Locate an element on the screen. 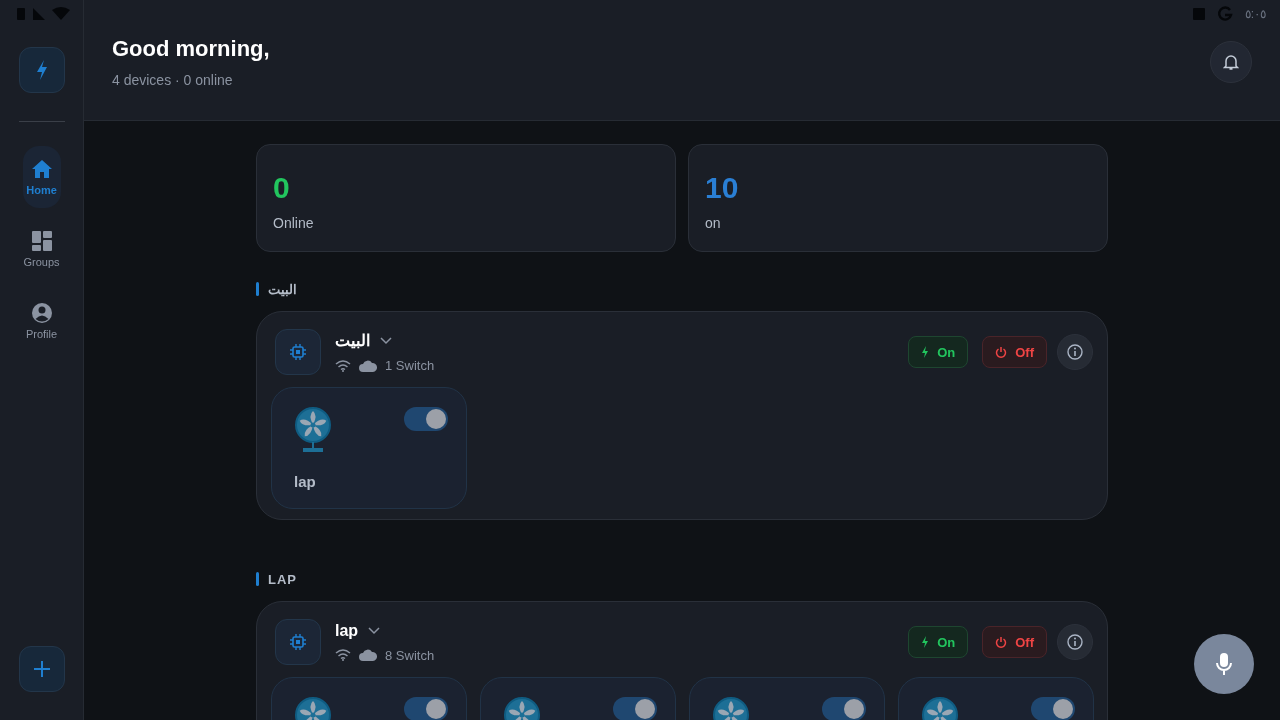 Image resolution: width=1280 pixels, height=720 pixels. nav-item: Groups is located at coordinates (41, 249).